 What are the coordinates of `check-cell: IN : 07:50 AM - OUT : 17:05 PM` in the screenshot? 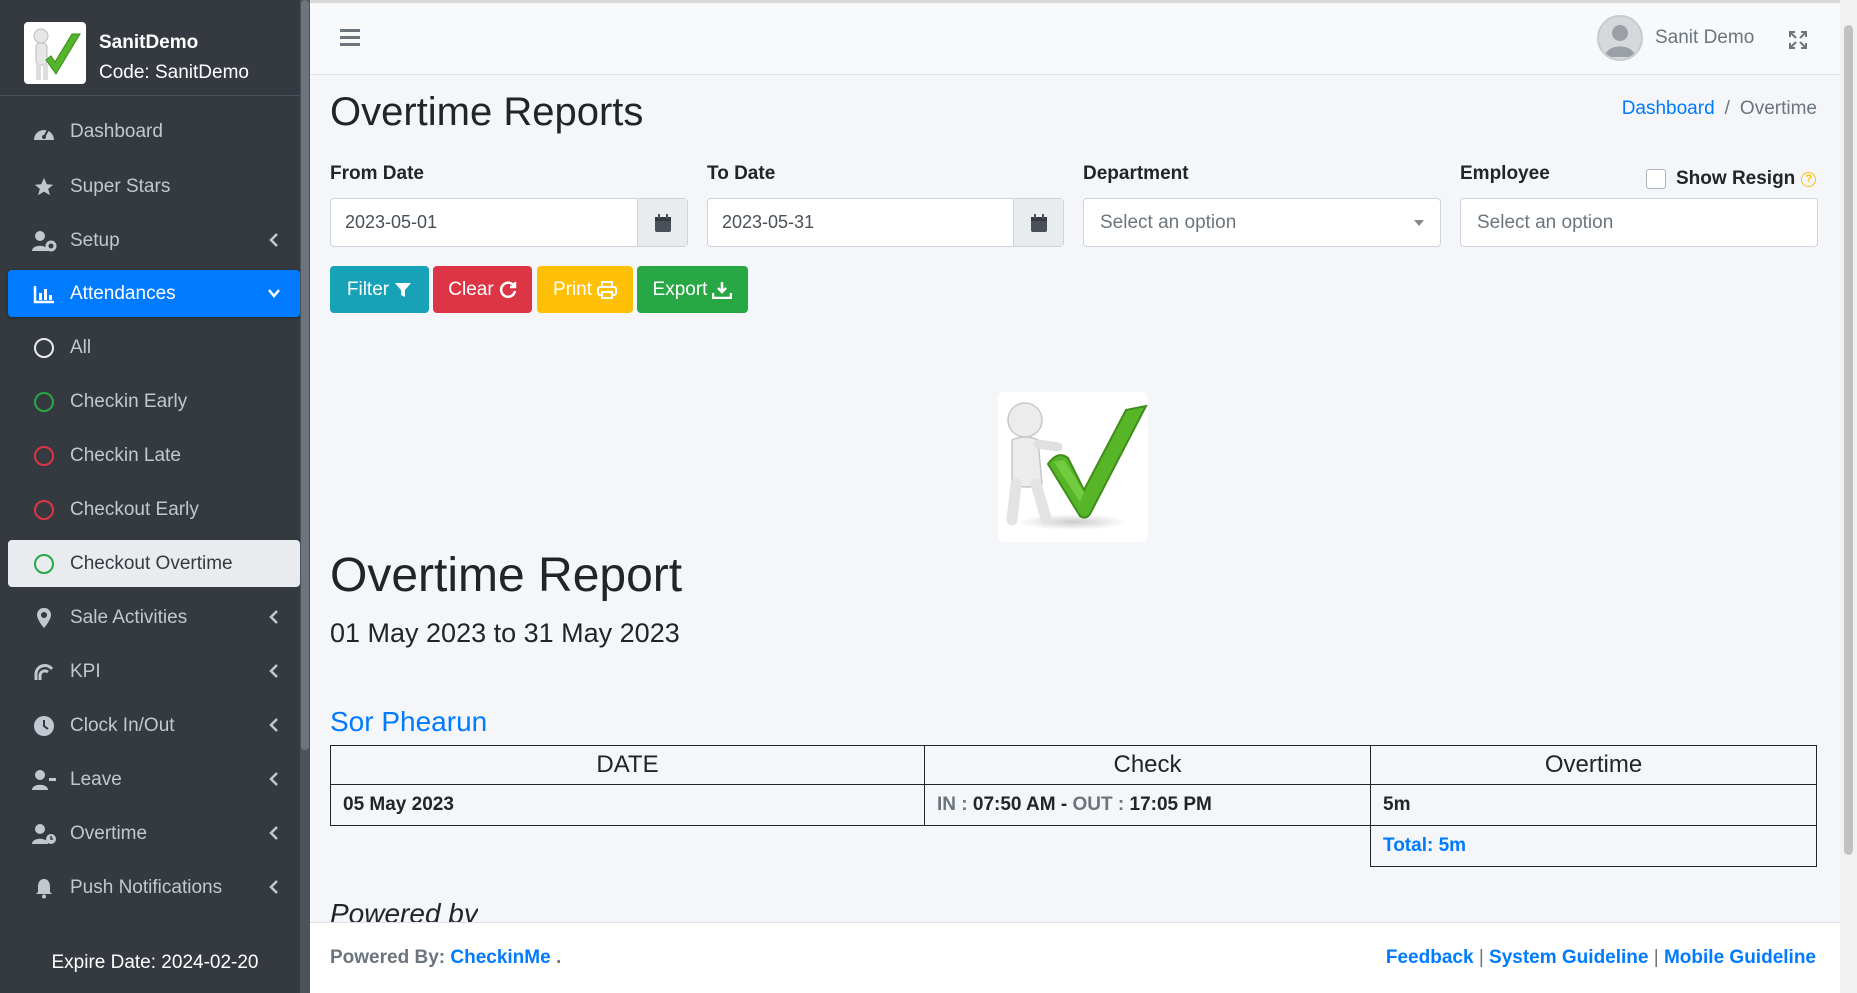 It's located at (1147, 805).